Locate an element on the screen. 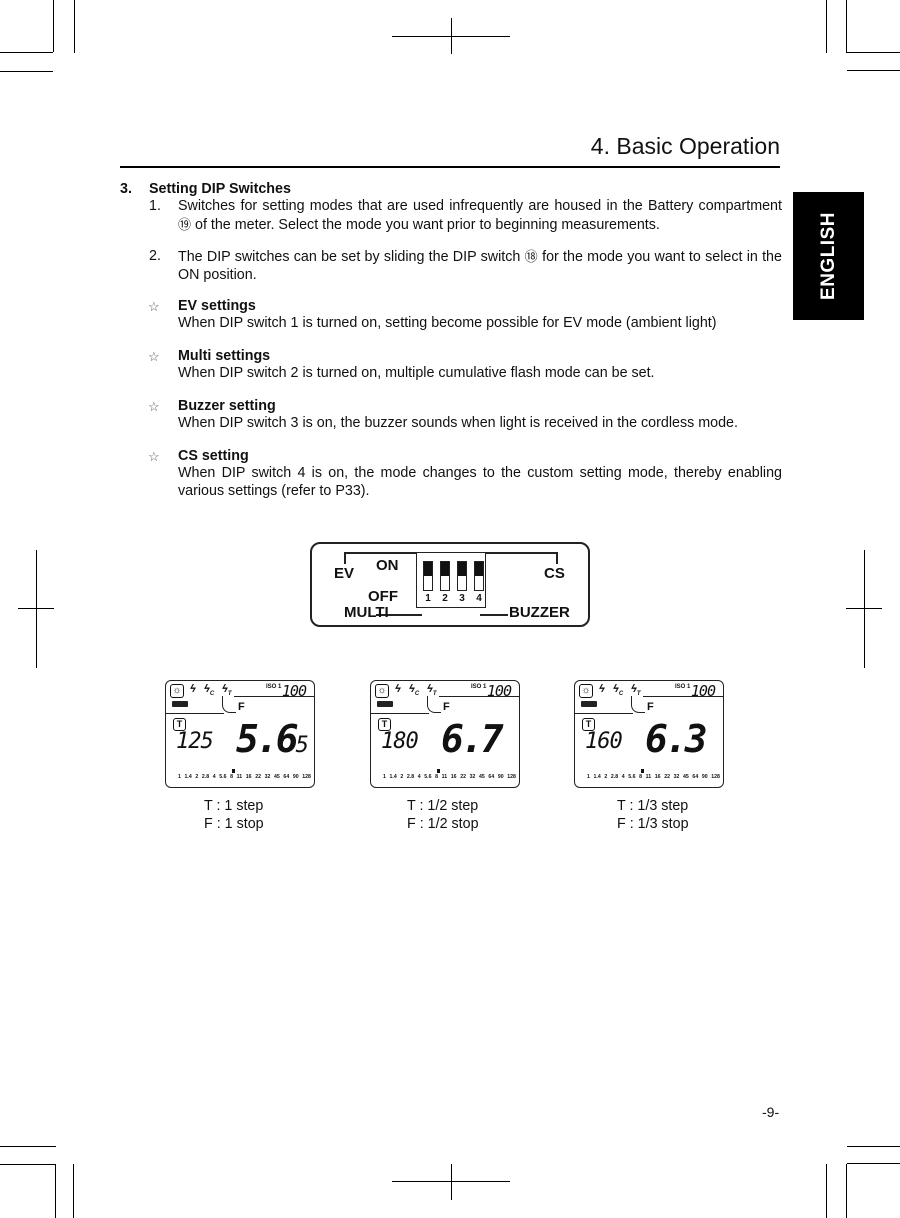 This screenshot has height=1218, width=900. setting-title: Buzzer setting is located at coordinates (227, 406).